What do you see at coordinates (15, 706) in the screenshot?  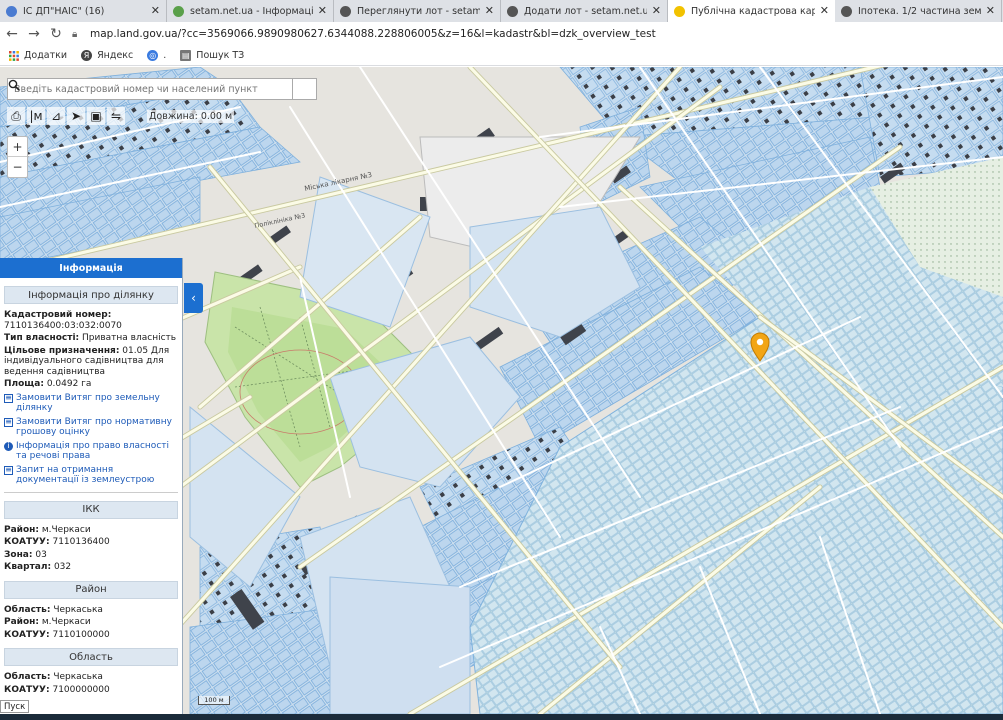 I see `start-button: Пуск` at bounding box center [15, 706].